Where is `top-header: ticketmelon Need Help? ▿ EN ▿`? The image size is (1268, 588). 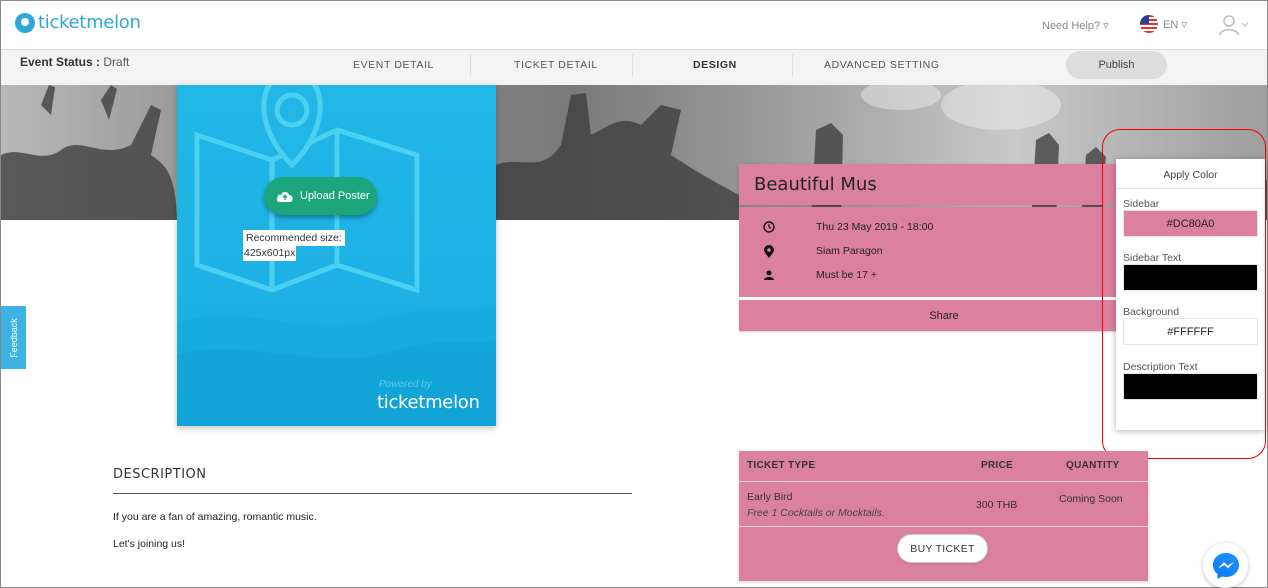
top-header: ticketmelon Need Help? ▿ EN ▿ is located at coordinates (634, 25).